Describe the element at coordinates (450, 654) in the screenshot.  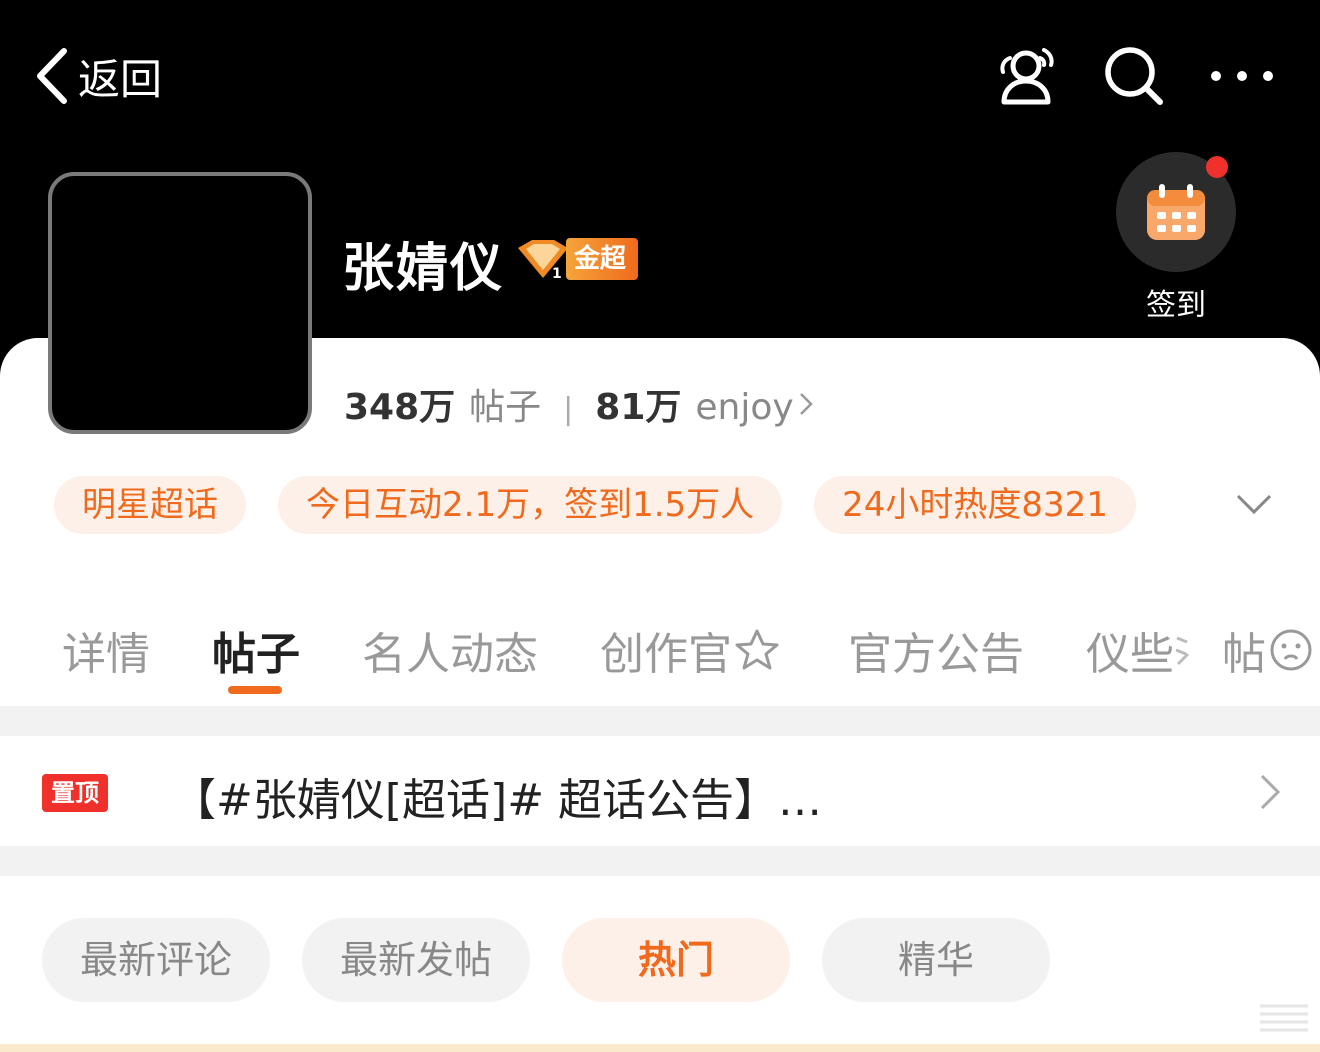
I see `tab-label: 名人动态` at that location.